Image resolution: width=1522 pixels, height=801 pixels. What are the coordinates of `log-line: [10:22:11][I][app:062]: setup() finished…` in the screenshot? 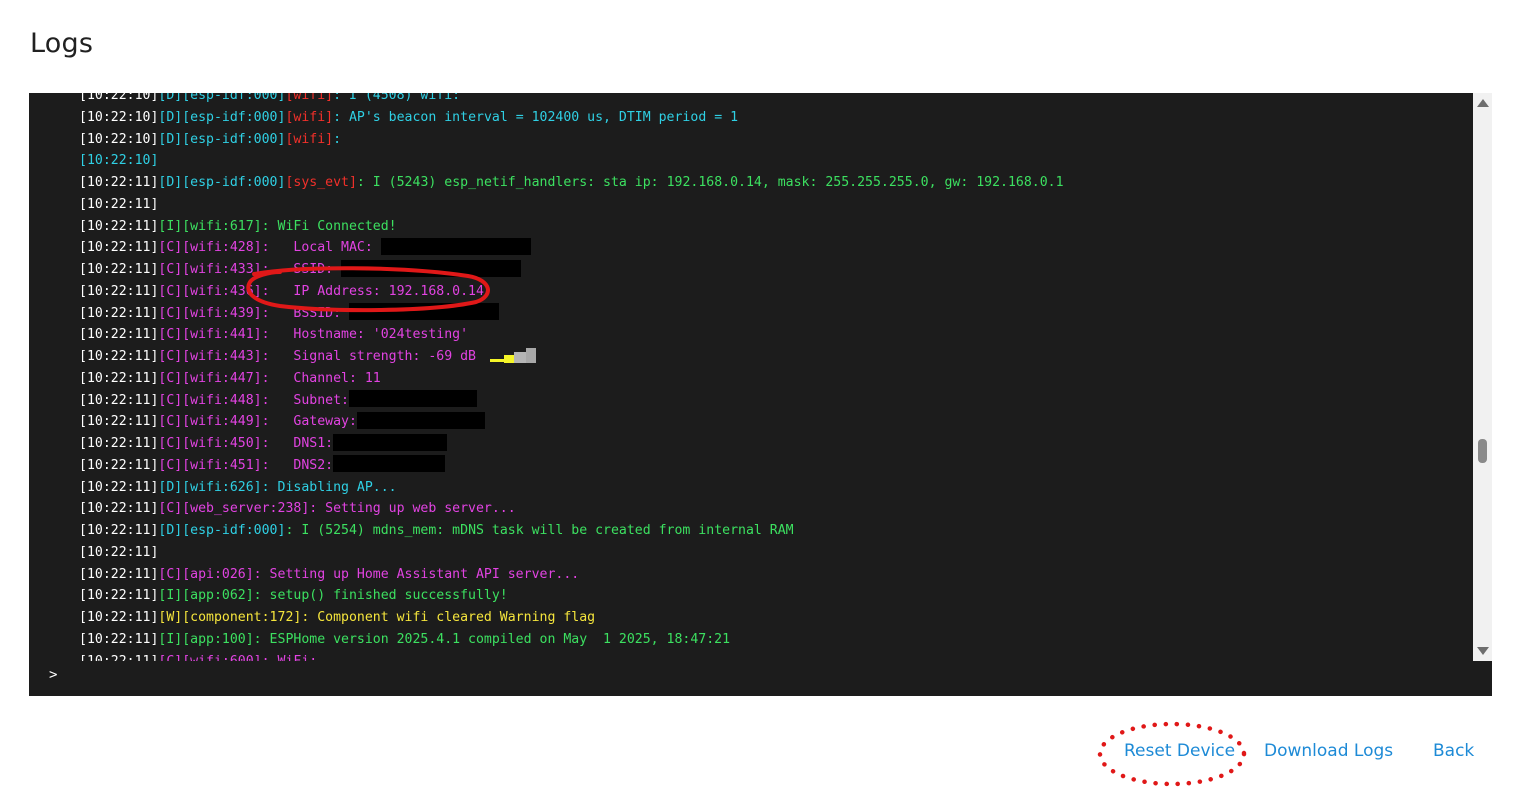 It's located at (571, 596).